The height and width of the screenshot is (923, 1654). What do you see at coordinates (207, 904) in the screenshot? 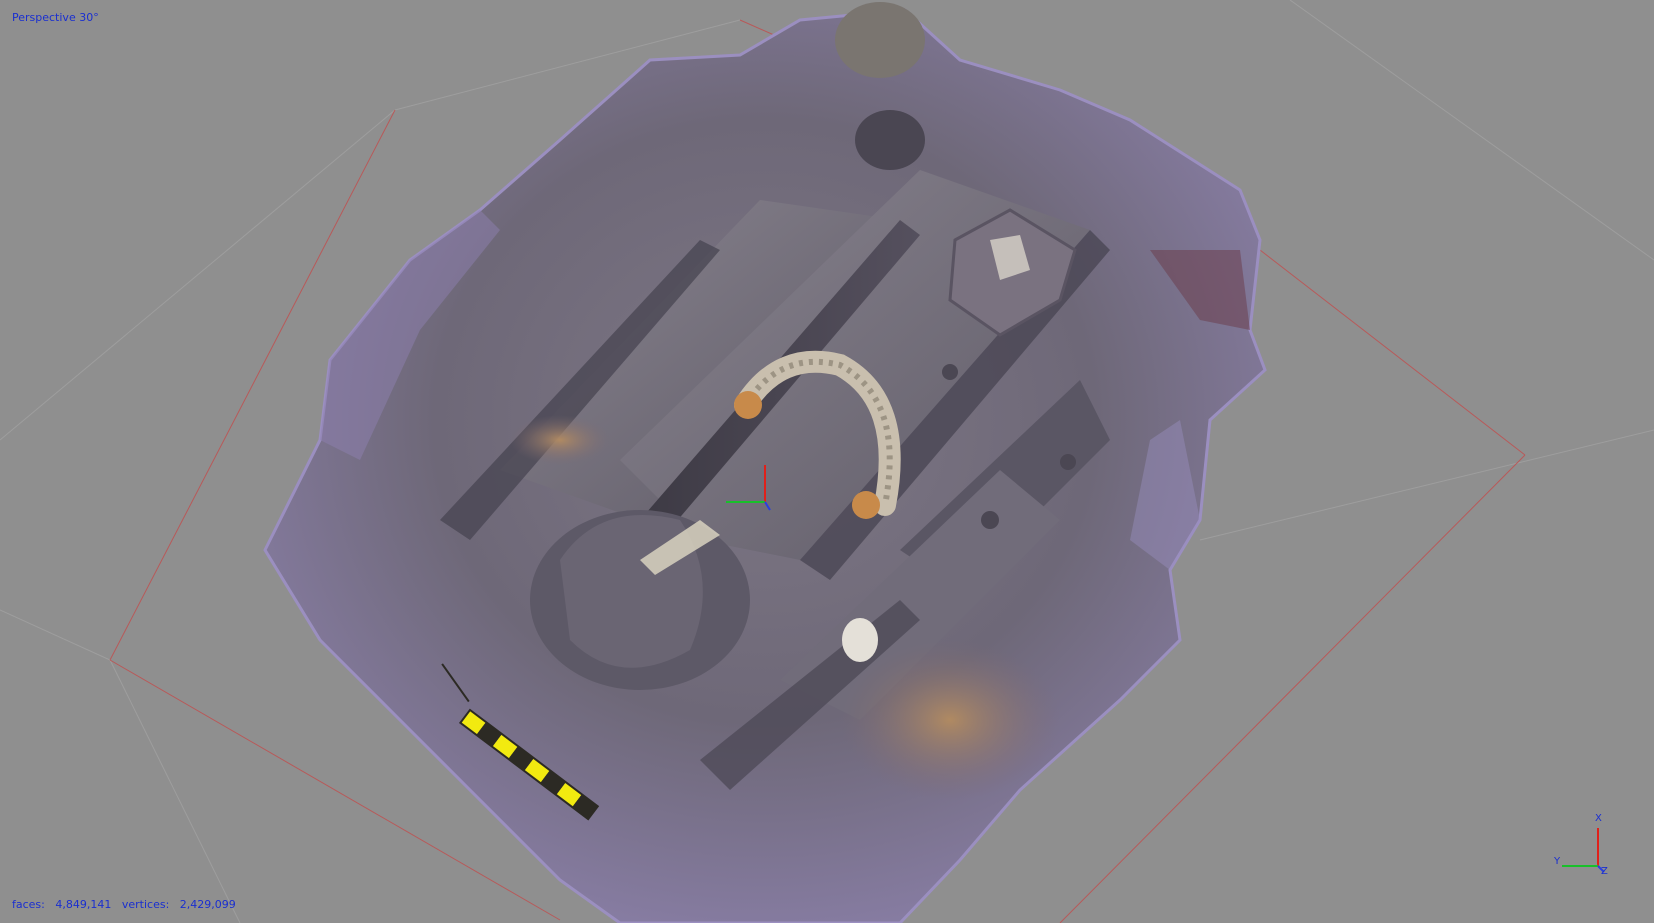
I see `vertices-value: 2,429,099` at bounding box center [207, 904].